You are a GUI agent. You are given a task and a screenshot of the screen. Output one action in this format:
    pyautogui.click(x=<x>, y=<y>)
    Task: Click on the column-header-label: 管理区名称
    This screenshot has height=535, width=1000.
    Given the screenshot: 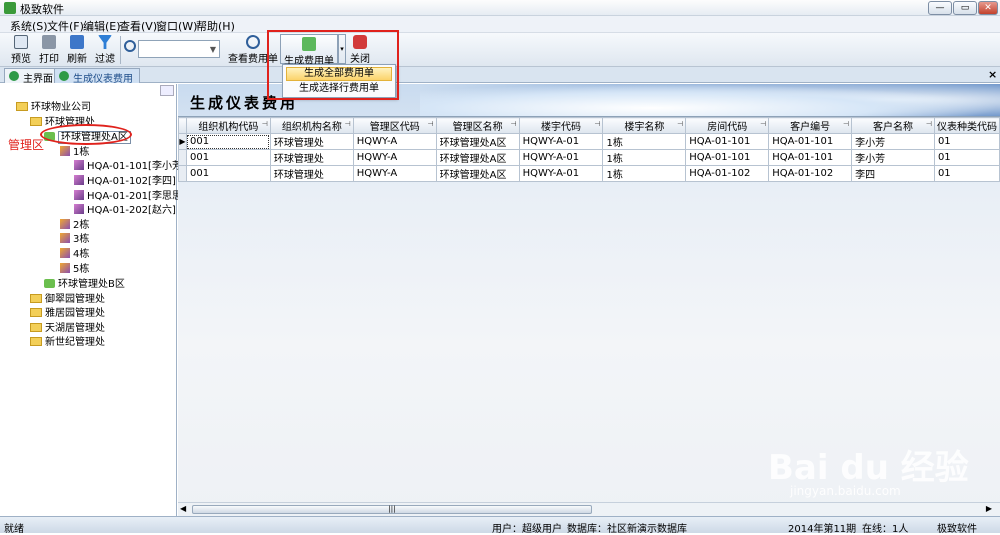 What is the action you would take?
    pyautogui.click(x=477, y=127)
    